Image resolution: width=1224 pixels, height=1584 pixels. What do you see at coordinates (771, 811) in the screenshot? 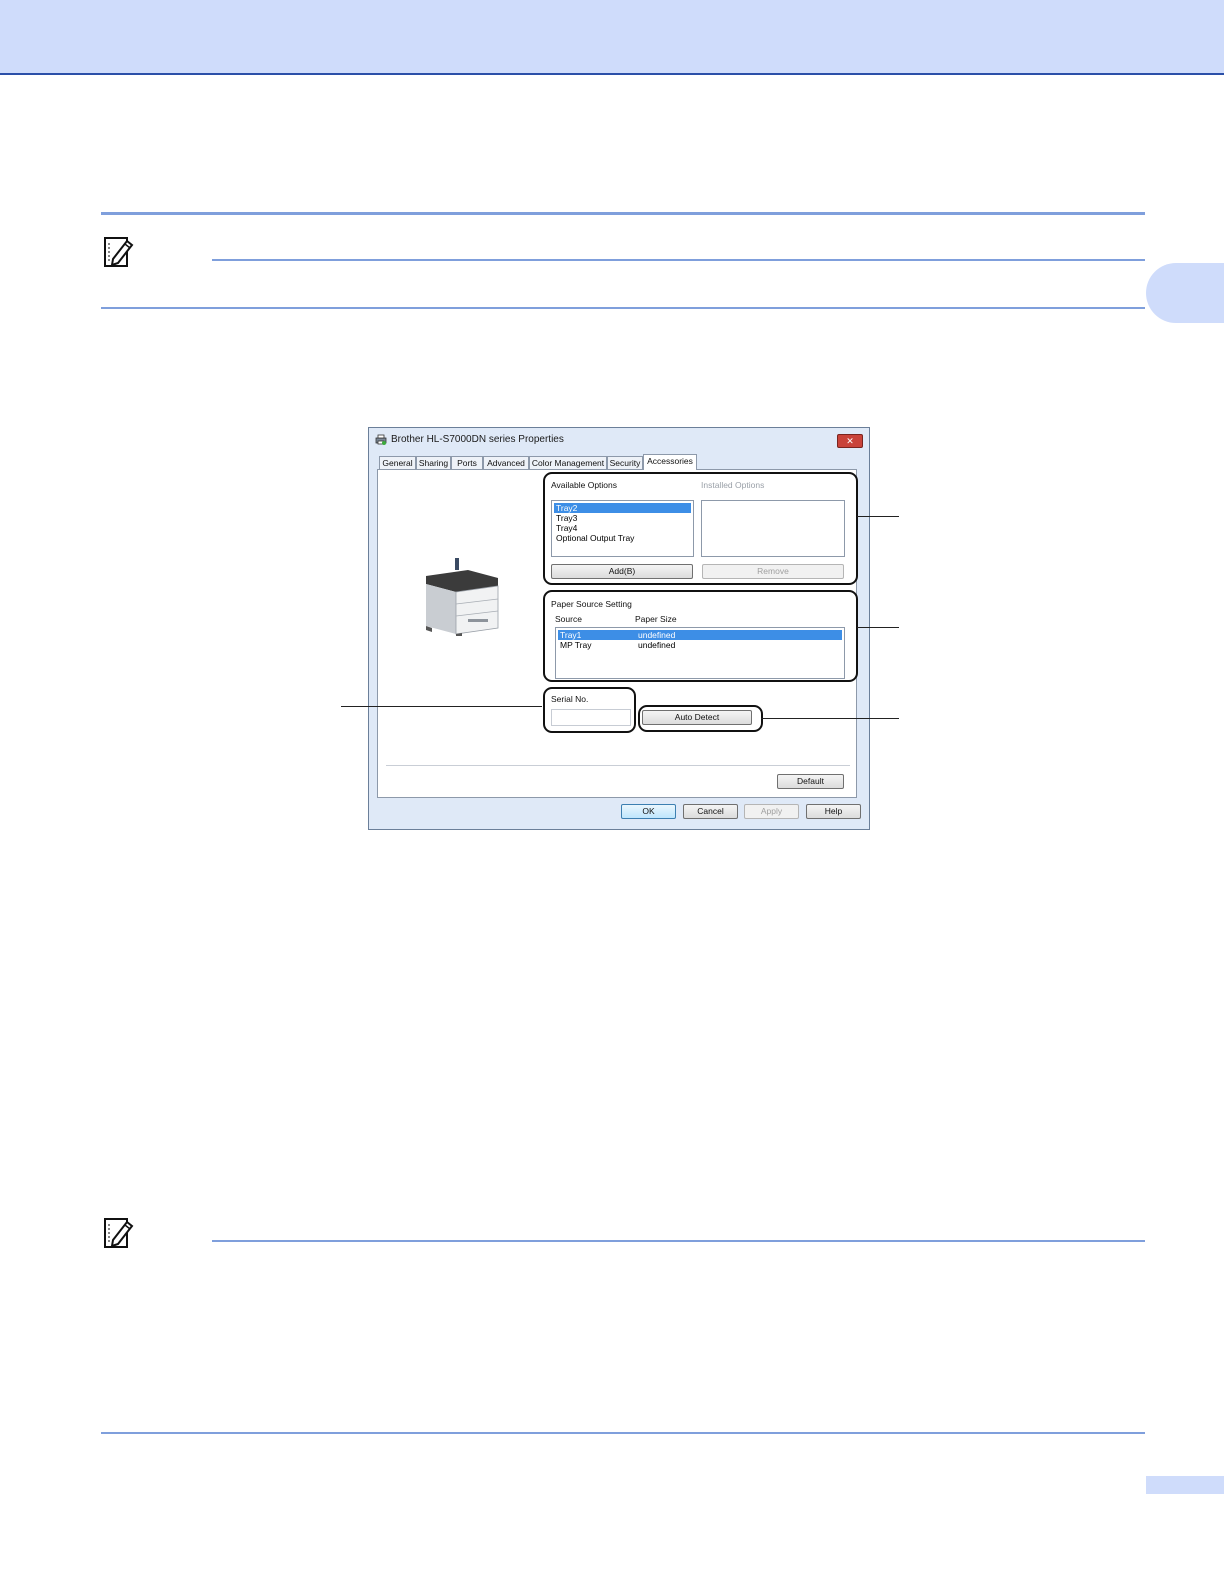
I see `apply-button: Apply` at bounding box center [771, 811].